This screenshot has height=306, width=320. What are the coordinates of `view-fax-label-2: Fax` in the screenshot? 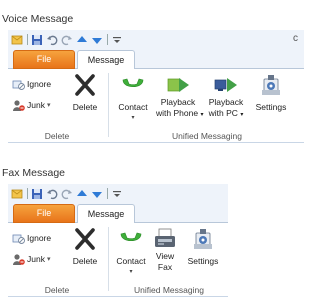 It's located at (165, 266).